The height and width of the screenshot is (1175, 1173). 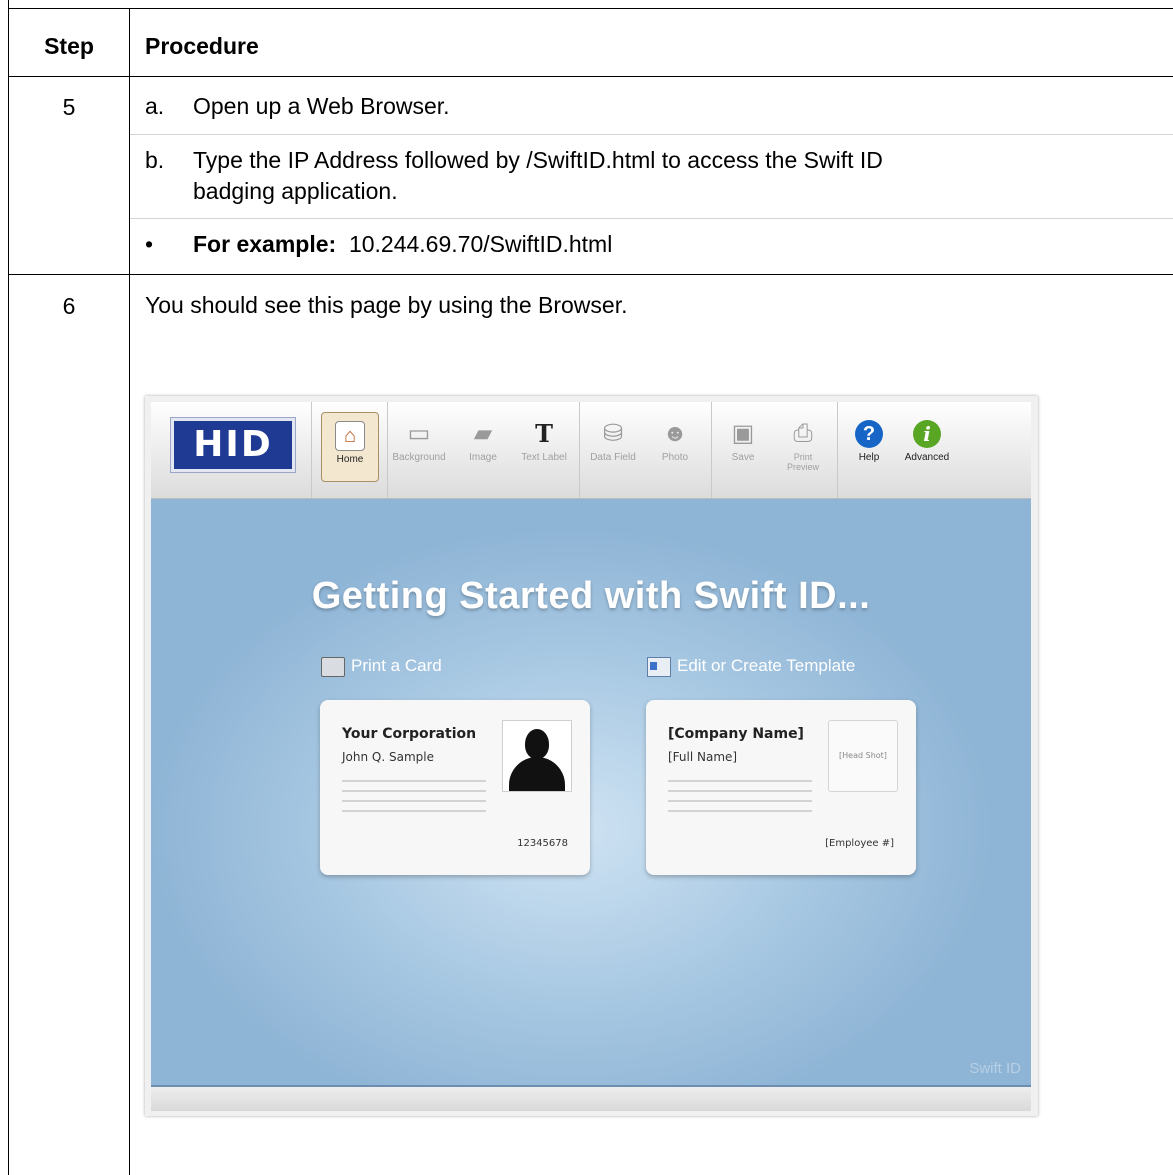 I want to click on help-label: Help, so click(x=869, y=457).